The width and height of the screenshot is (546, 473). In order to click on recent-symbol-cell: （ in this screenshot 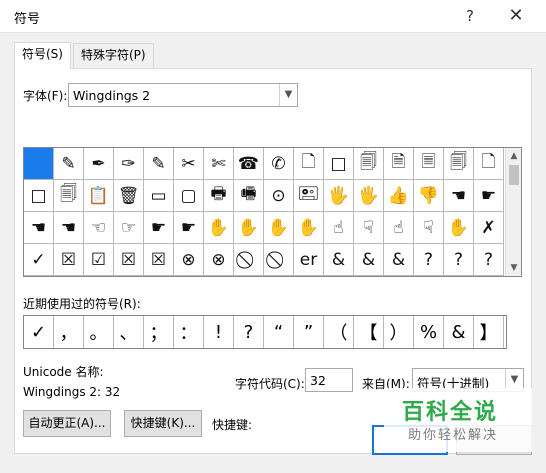, I will do `click(339, 332)`.